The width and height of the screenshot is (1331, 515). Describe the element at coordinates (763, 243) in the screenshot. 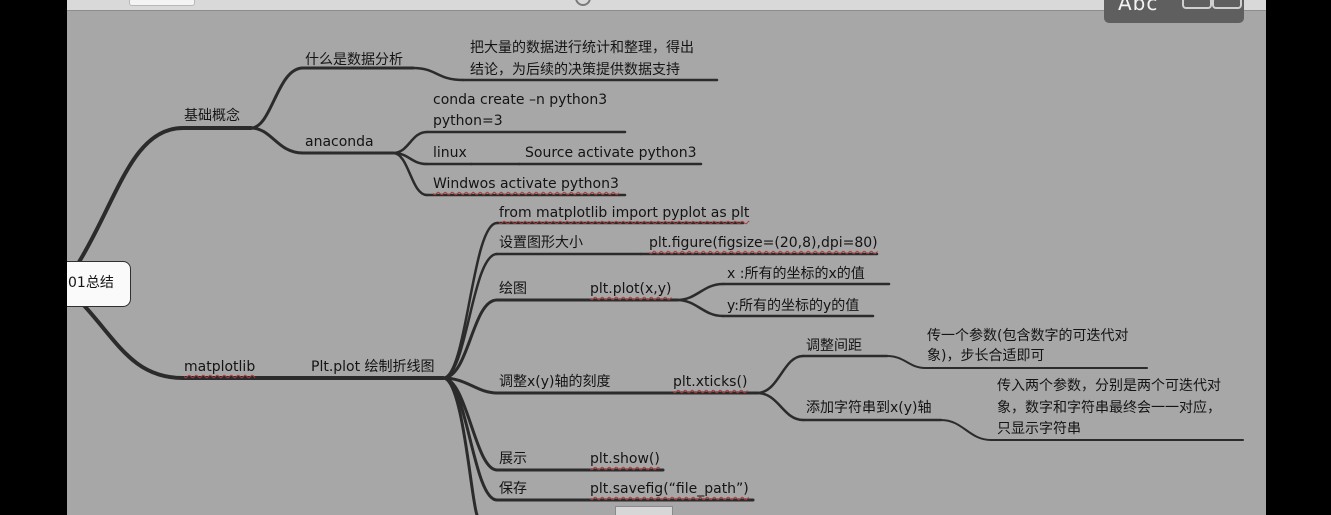

I see `node-figure-cmd: plt.figure(figsize=(20,8),dpi=80)` at that location.